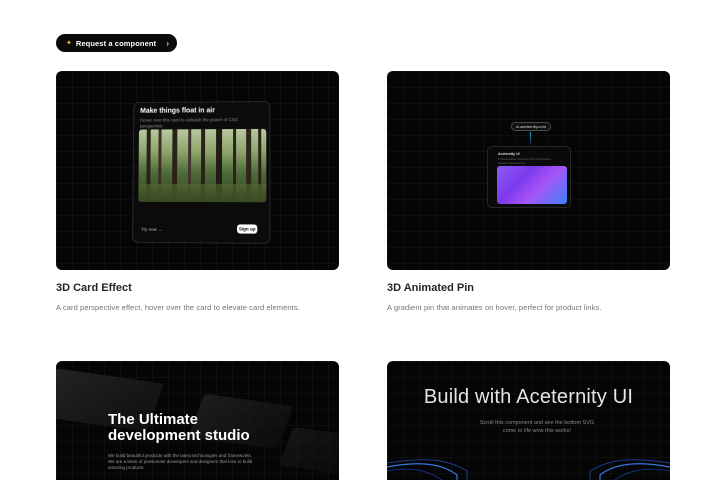 This screenshot has height=480, width=720. What do you see at coordinates (509, 154) in the screenshot?
I see `pin-card-heading: Aceternity UI` at bounding box center [509, 154].